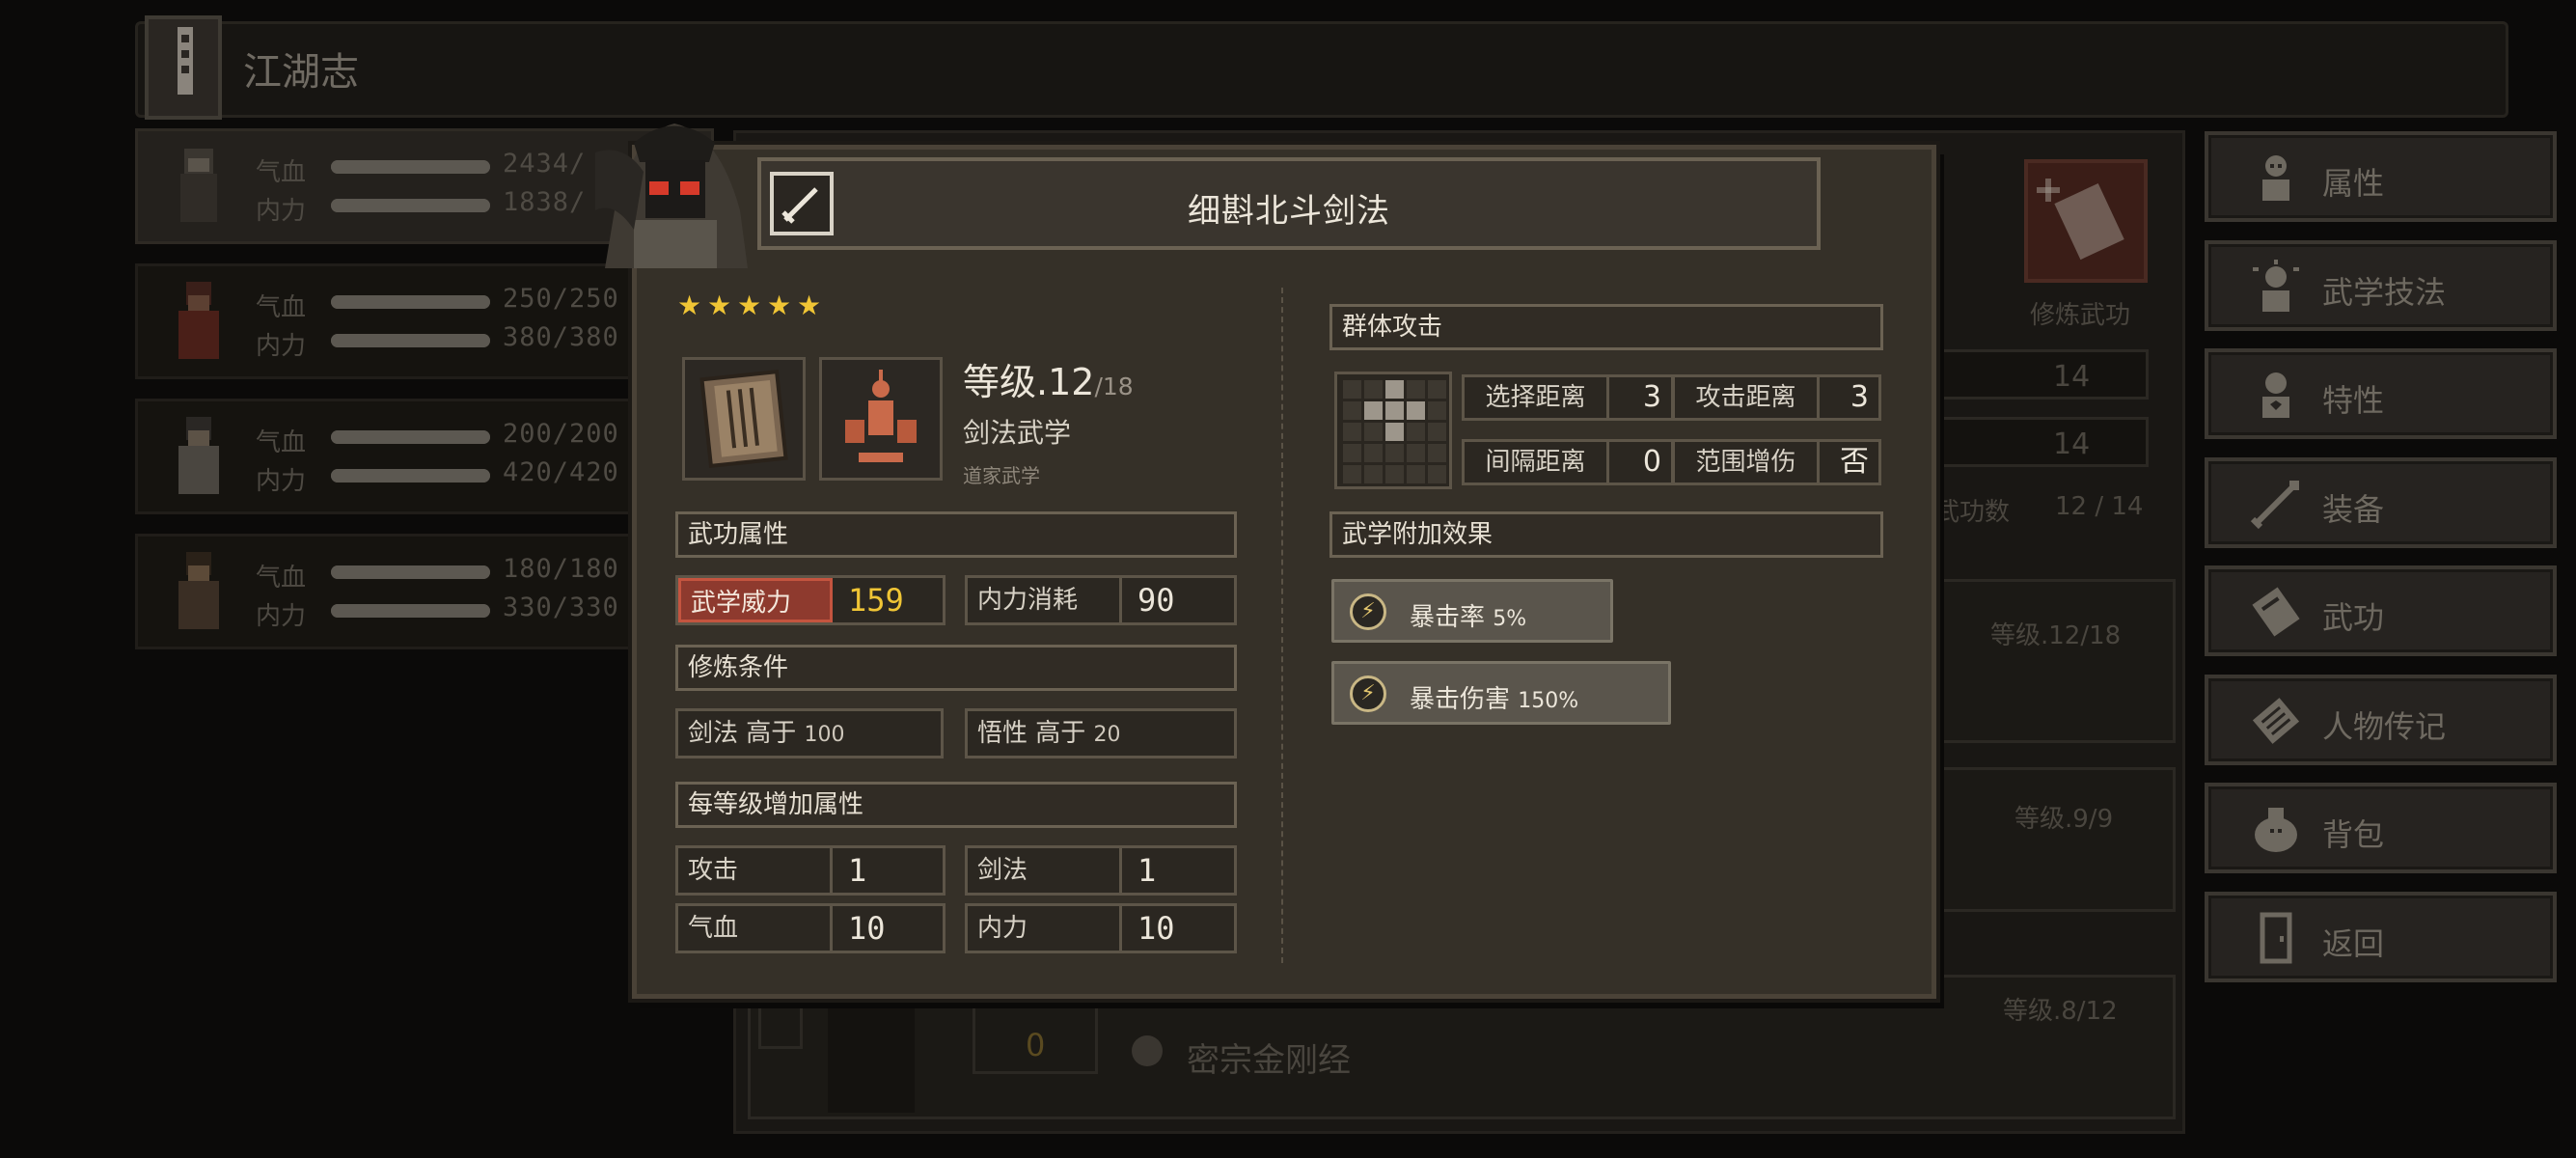 The height and width of the screenshot is (1158, 2576). Describe the element at coordinates (301, 72) in the screenshot. I see `page-title: 江湖志` at that location.